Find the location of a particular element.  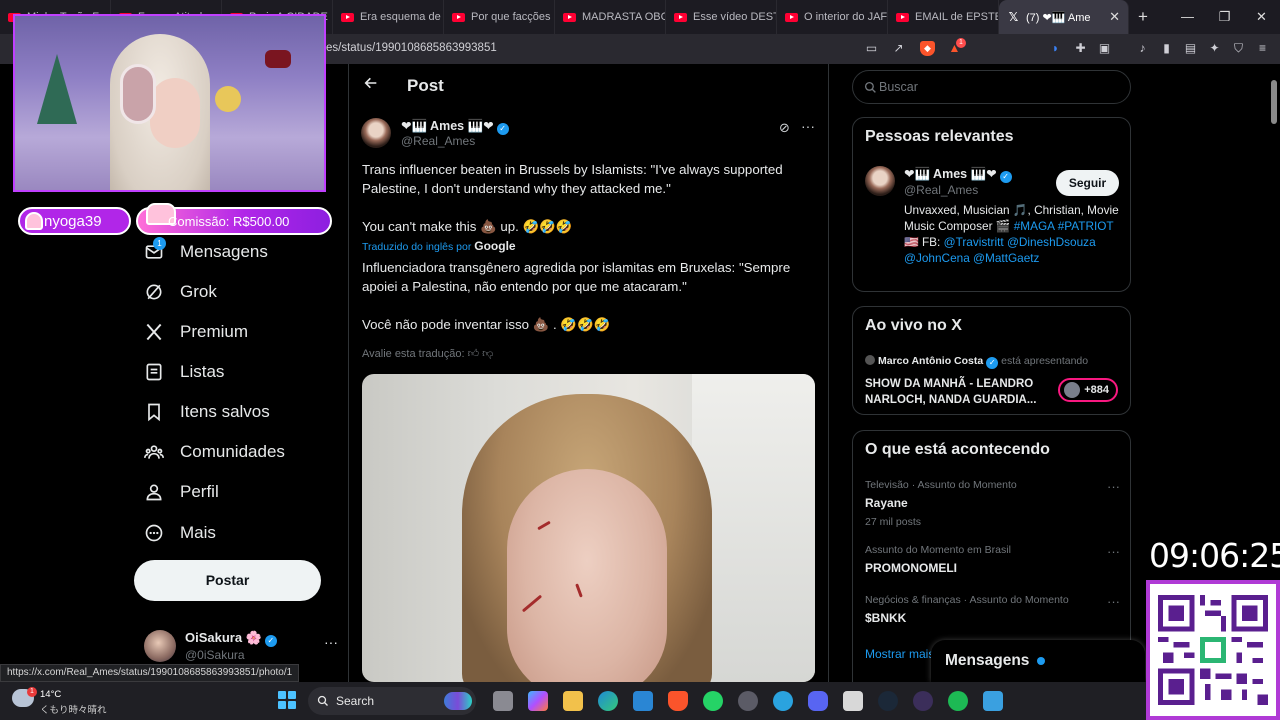

mention-link: @MattGaetz is located at coordinates (1006, 258).